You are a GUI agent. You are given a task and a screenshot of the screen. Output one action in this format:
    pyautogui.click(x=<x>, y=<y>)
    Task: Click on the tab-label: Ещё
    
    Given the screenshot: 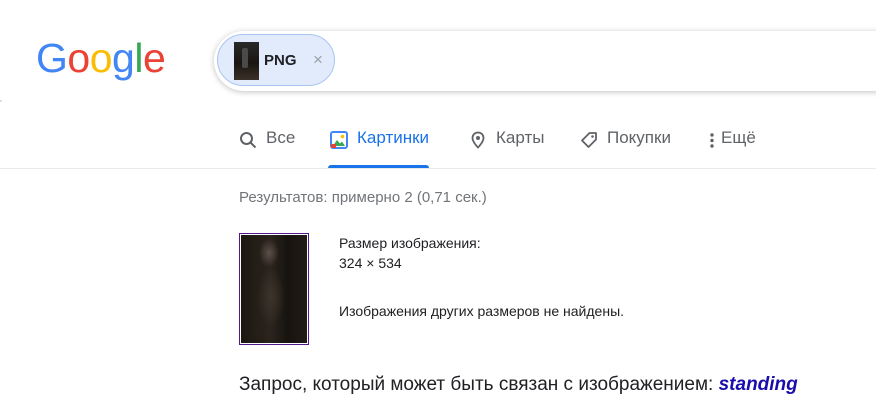 What is the action you would take?
    pyautogui.click(x=738, y=137)
    